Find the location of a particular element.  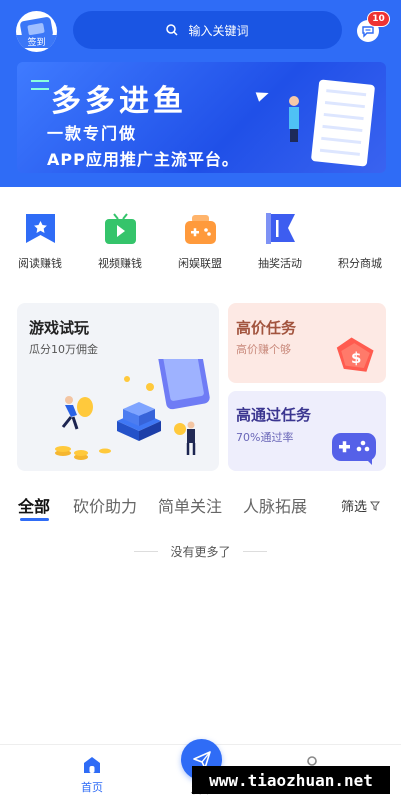

tab-all: 全部 is located at coordinates (34, 505).